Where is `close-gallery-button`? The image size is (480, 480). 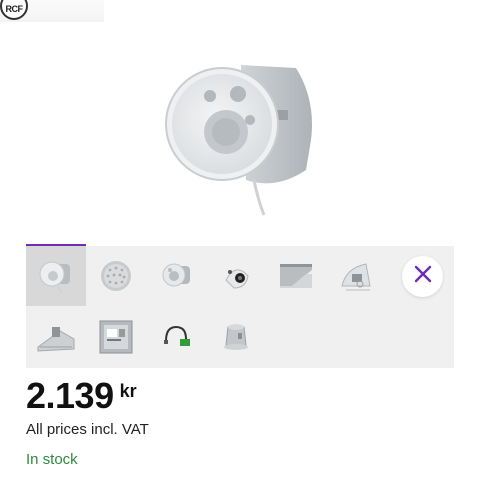
close-gallery-button is located at coordinates (422, 276).